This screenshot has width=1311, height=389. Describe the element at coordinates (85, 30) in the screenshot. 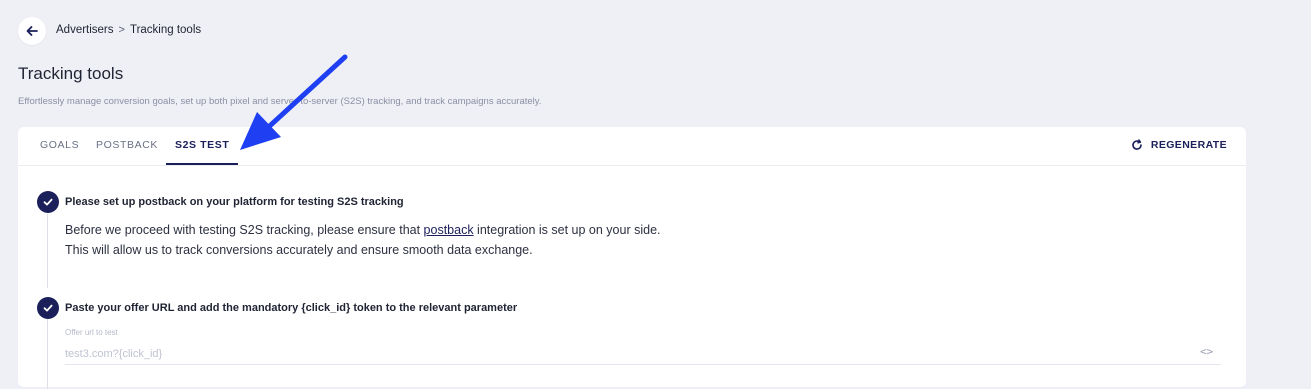

I see `breadcrumb-advertisers-link: Advertisers` at that location.